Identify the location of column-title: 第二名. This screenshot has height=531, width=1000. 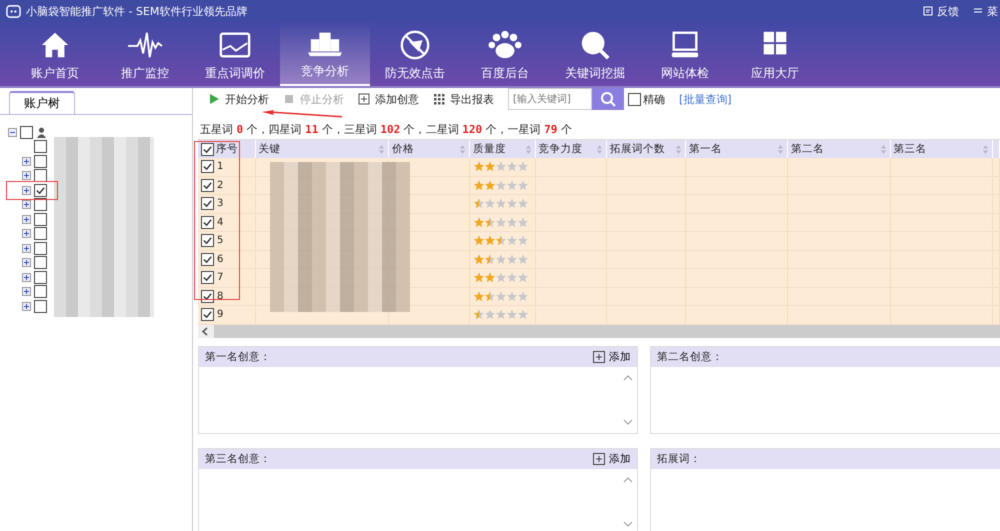
(807, 149).